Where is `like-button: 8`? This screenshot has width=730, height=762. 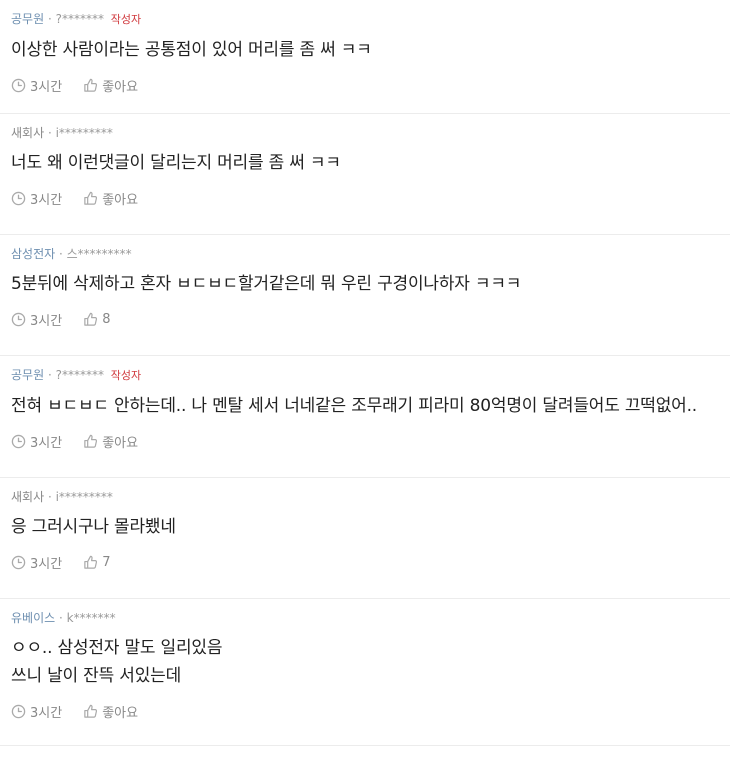
like-button: 8 is located at coordinates (96, 319).